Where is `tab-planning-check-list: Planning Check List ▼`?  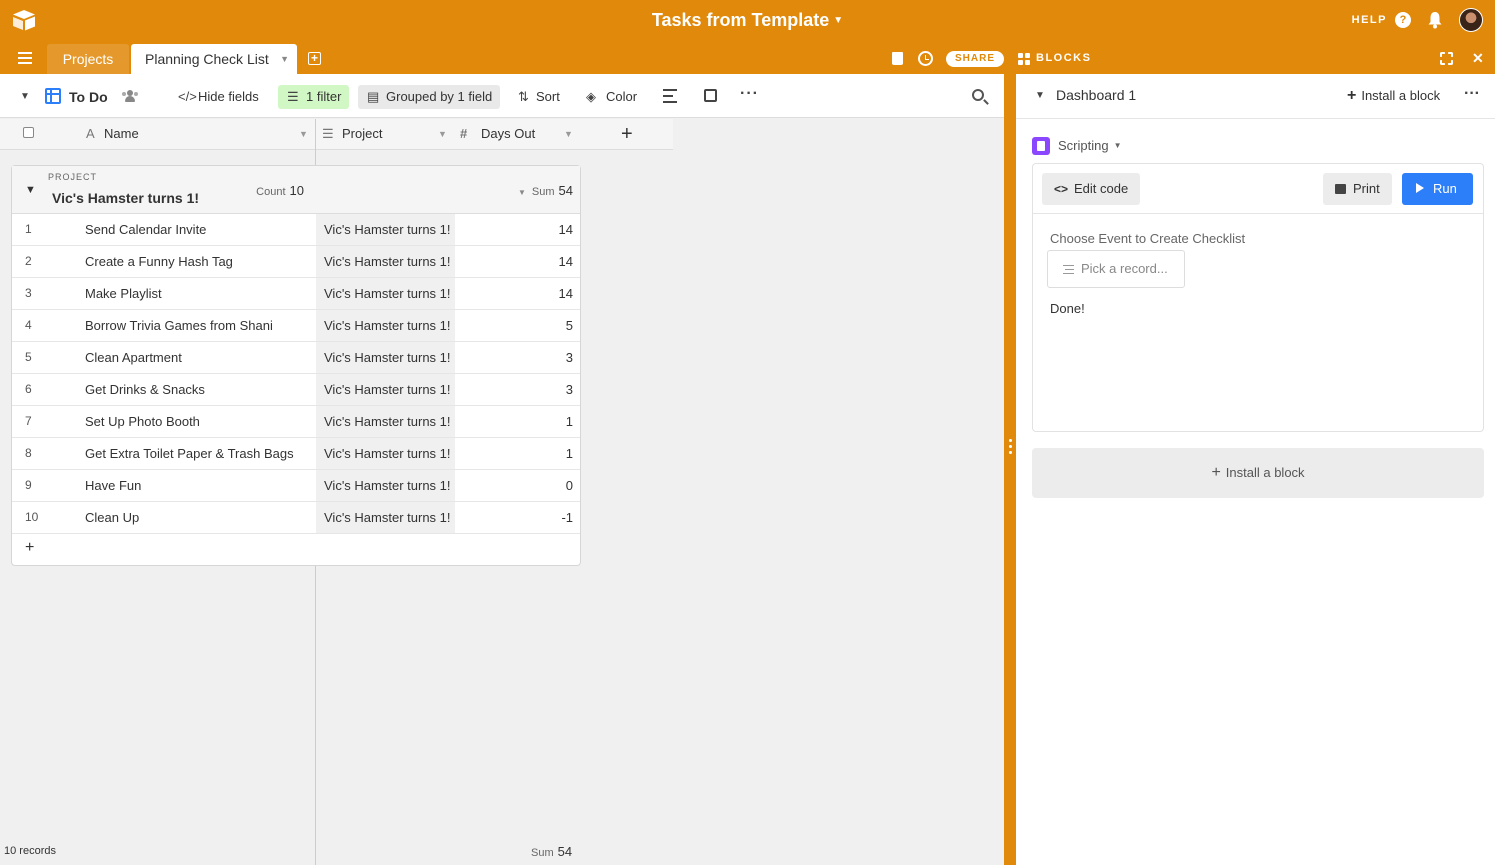 tab-planning-check-list: Planning Check List ▼ is located at coordinates (214, 59).